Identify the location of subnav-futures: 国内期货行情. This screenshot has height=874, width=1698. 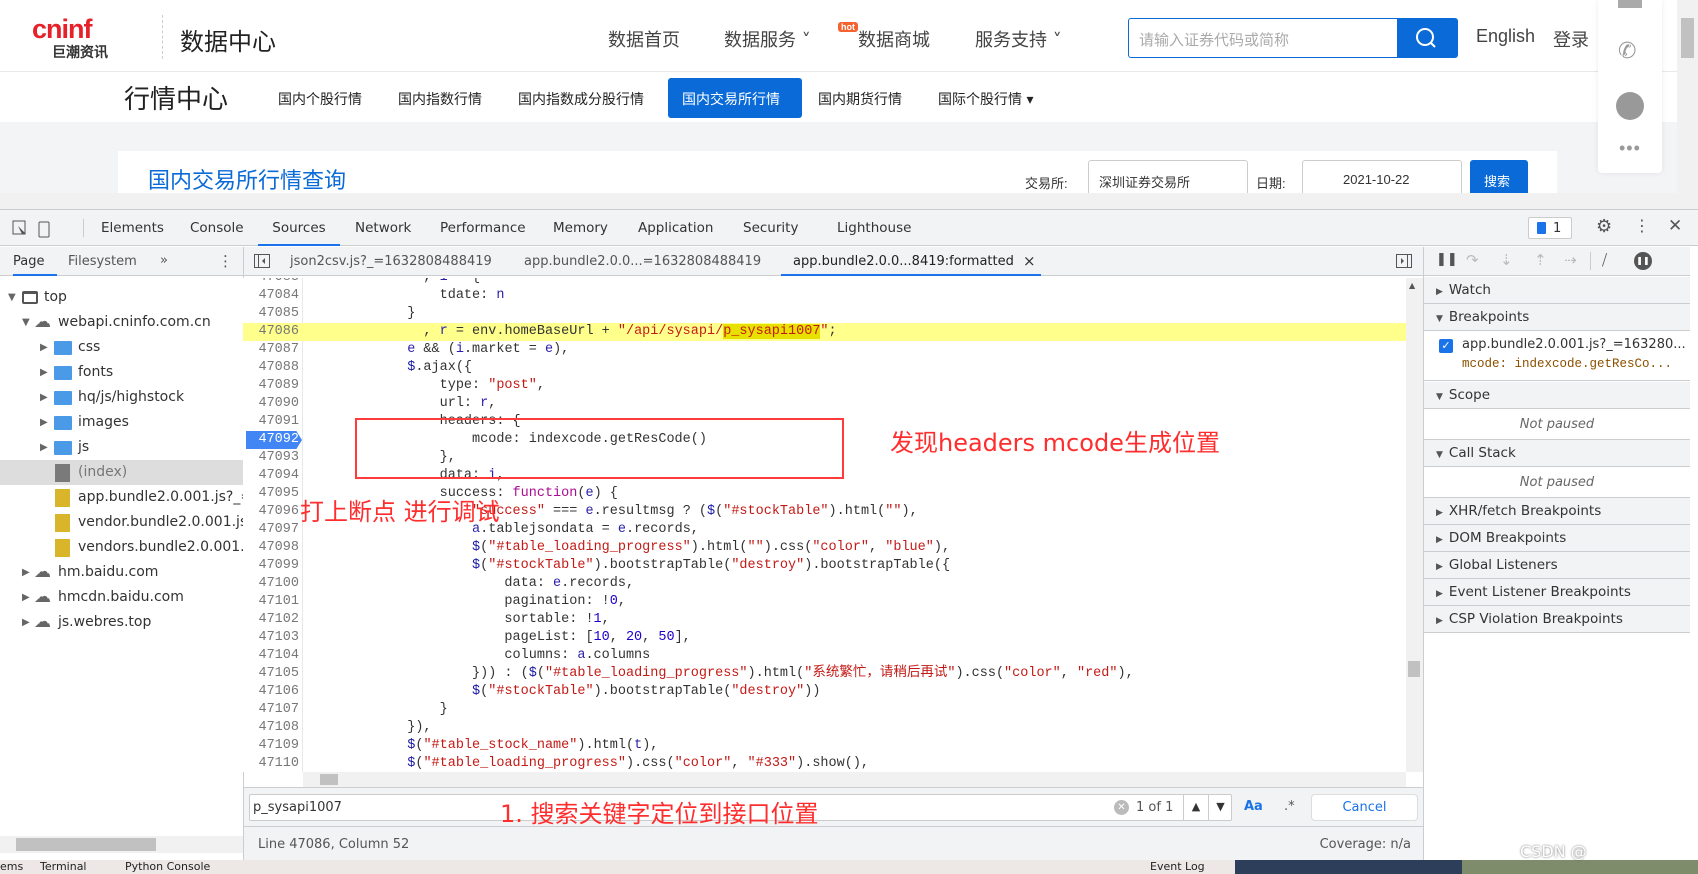
(860, 99).